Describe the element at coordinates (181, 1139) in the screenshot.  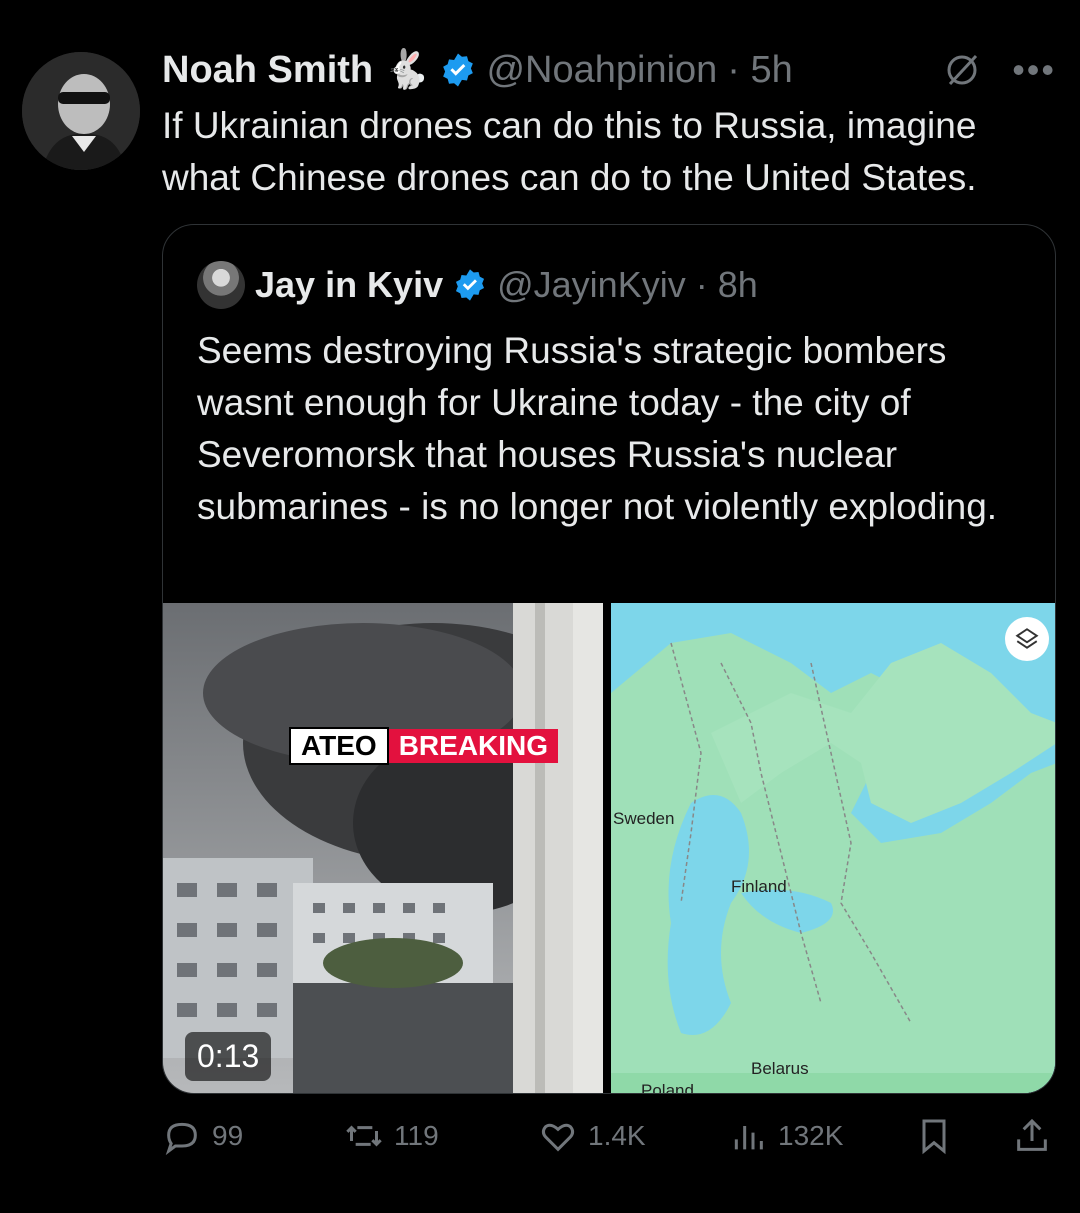
I see `reply-icon` at that location.